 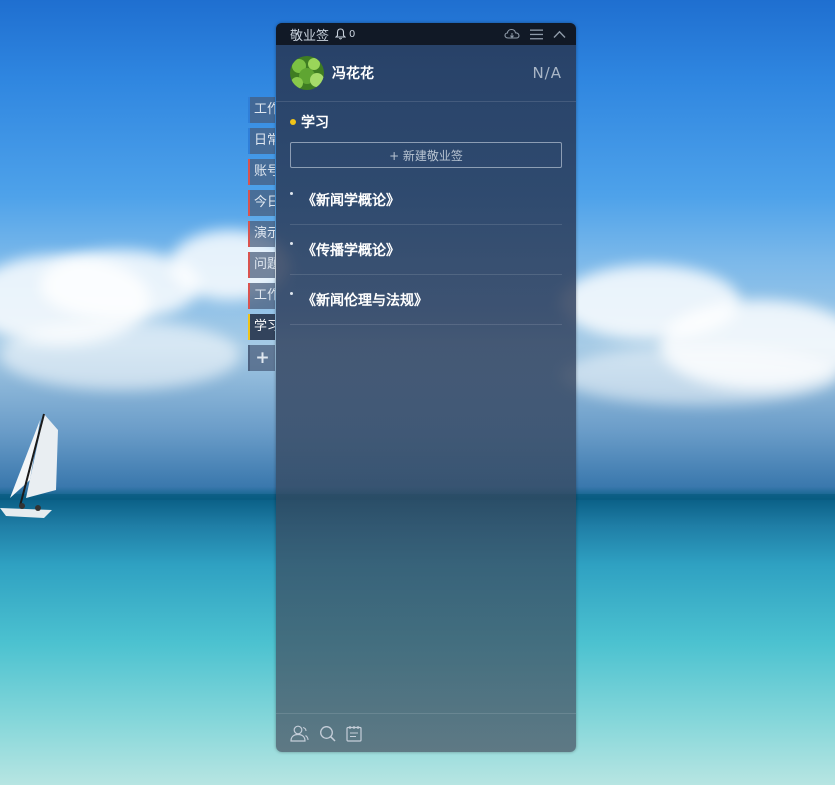 I want to click on notebook-tabs: 工作 日常 账号 今日 演示 问题 工作 学习 +, so click(x=263, y=236).